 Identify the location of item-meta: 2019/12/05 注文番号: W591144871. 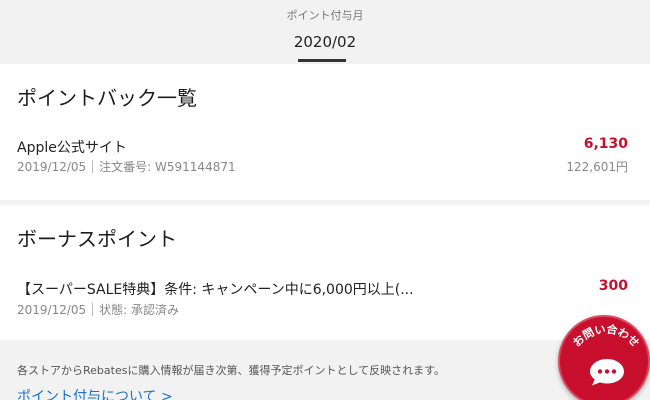
(126, 166).